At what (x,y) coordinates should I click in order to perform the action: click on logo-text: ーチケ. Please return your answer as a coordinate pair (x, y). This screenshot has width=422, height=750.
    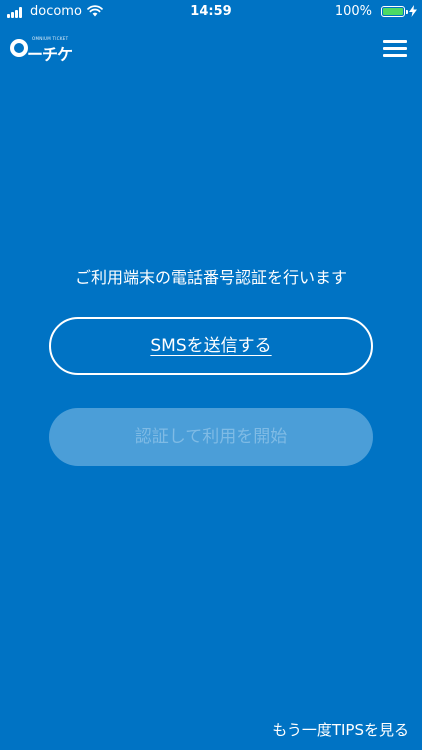
    Looking at the image, I should click on (50, 54).